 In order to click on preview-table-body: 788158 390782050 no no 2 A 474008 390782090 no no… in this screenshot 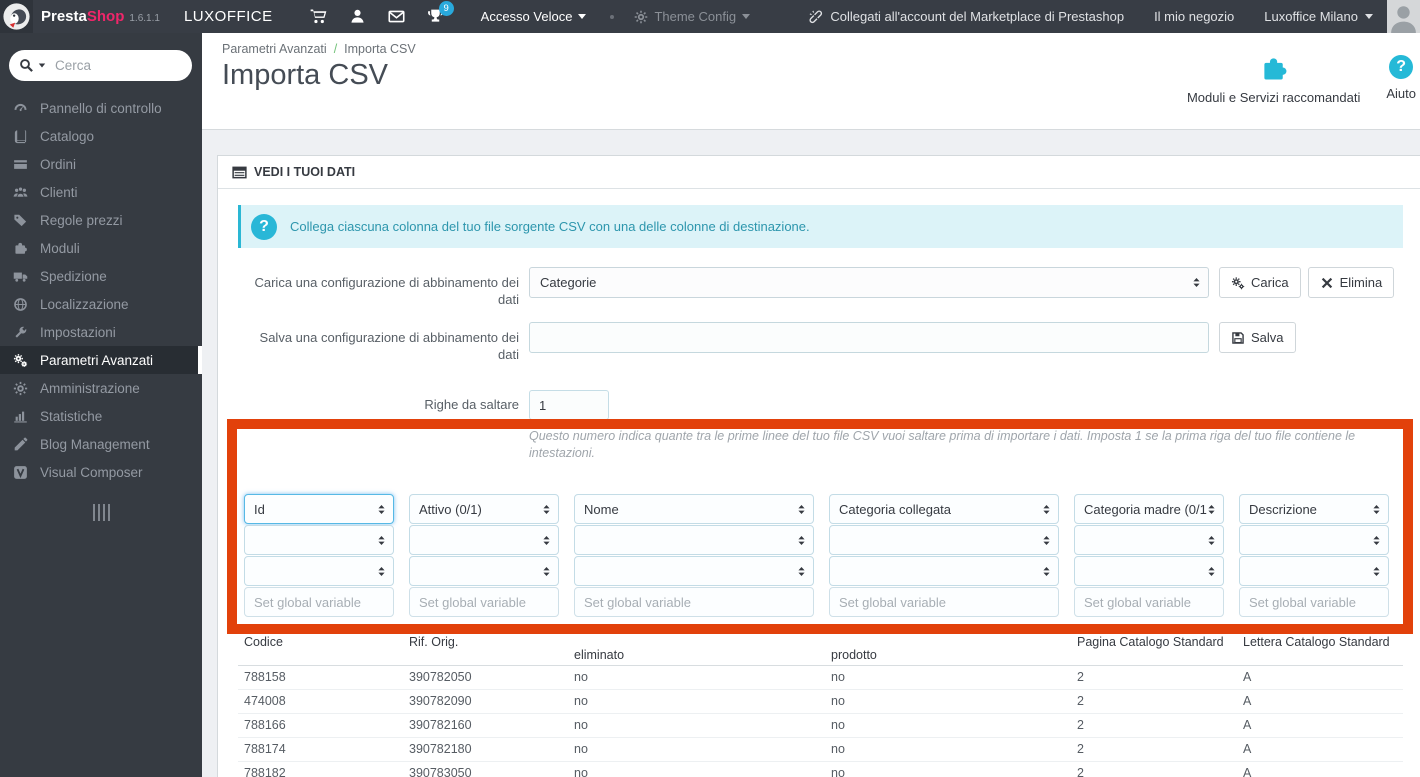, I will do `click(820, 721)`.